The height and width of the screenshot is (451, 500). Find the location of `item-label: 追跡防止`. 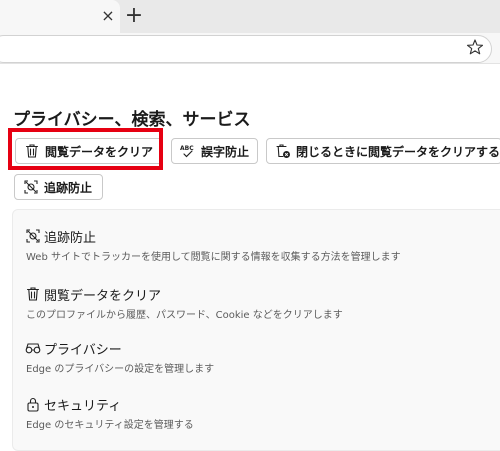

item-label: 追跡防止 is located at coordinates (70, 238).